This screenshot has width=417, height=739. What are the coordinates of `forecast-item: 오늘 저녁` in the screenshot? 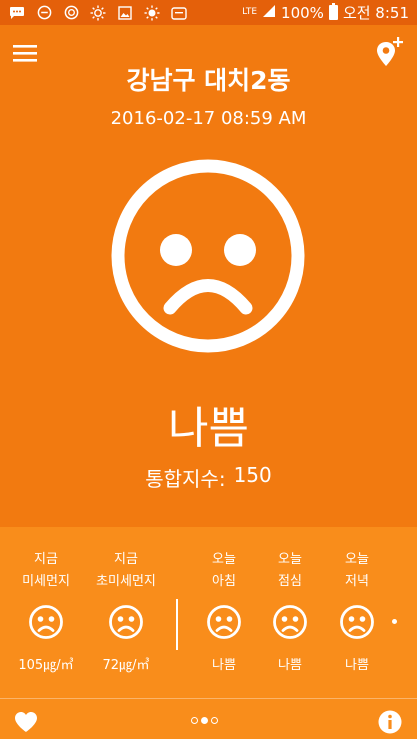 It's located at (357, 571).